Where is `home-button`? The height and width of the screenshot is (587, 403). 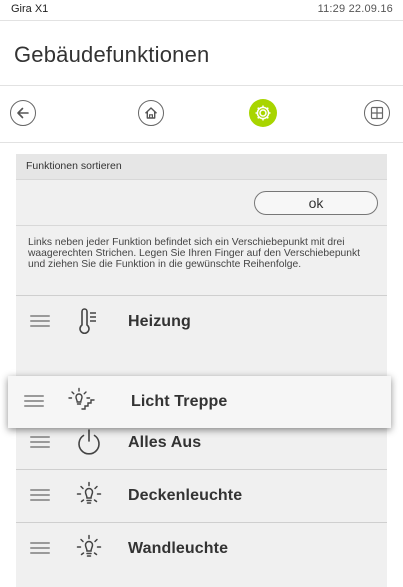 home-button is located at coordinates (151, 113).